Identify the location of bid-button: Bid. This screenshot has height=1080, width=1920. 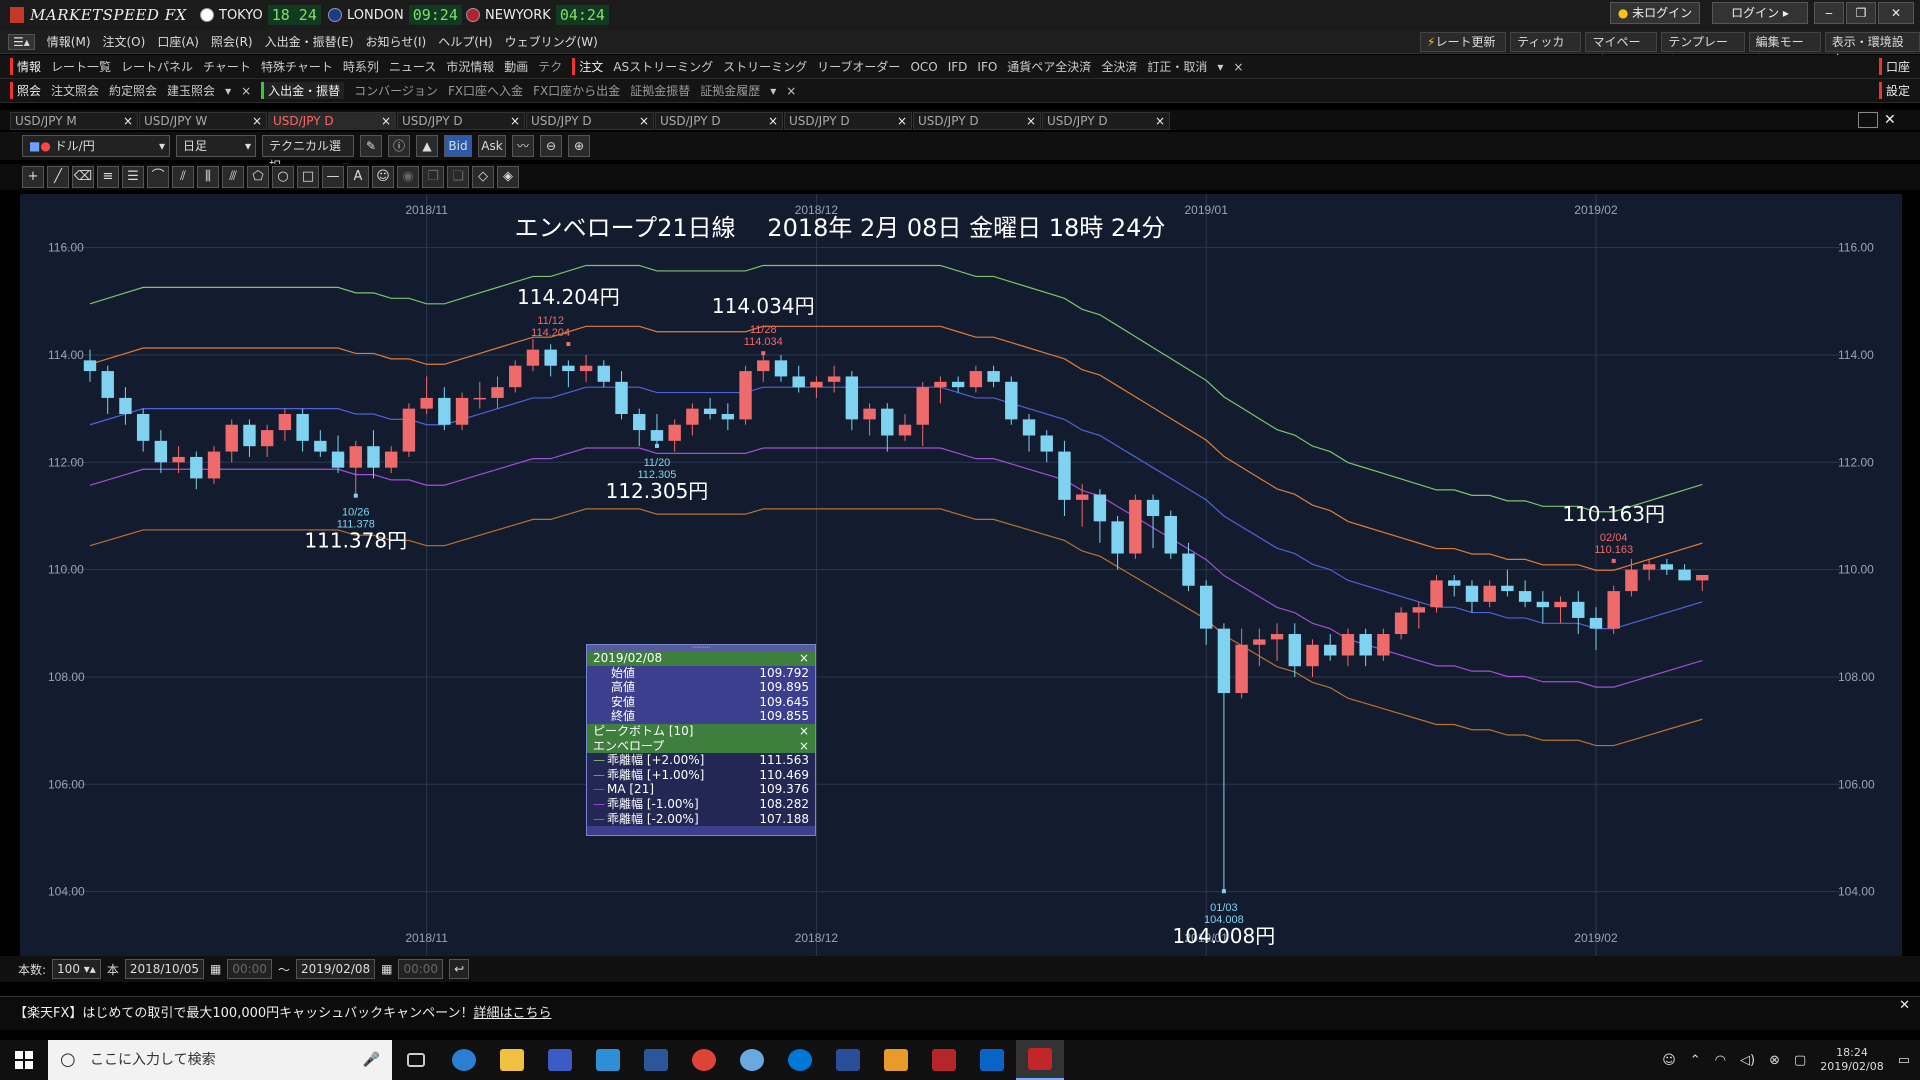
(458, 146).